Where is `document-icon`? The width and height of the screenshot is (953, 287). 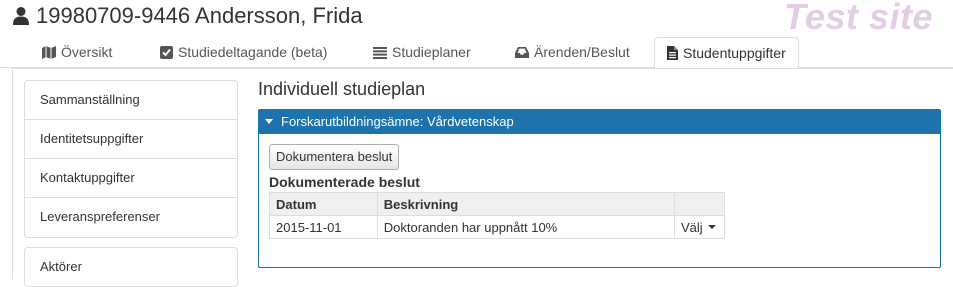
document-icon is located at coordinates (672, 53).